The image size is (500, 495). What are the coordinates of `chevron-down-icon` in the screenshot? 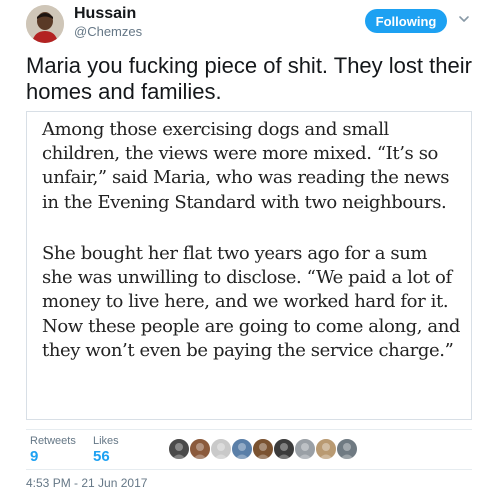 It's located at (464, 19).